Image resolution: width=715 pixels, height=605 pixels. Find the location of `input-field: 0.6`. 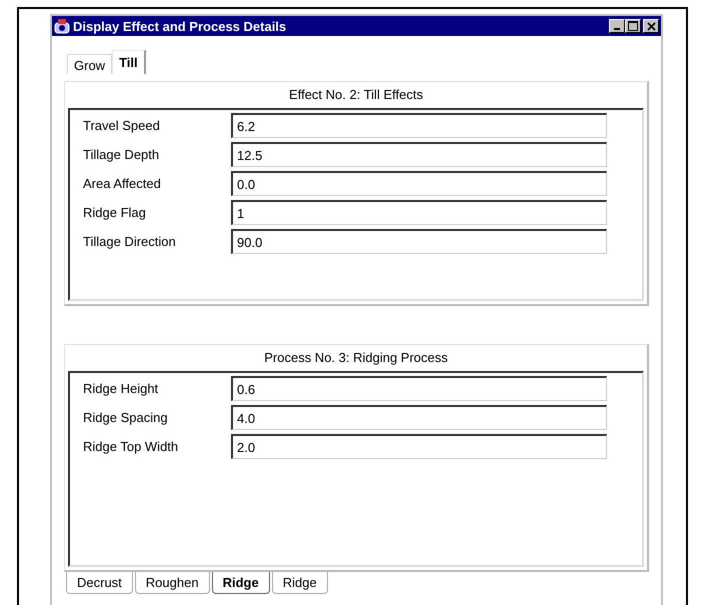

input-field: 0.6 is located at coordinates (419, 388).